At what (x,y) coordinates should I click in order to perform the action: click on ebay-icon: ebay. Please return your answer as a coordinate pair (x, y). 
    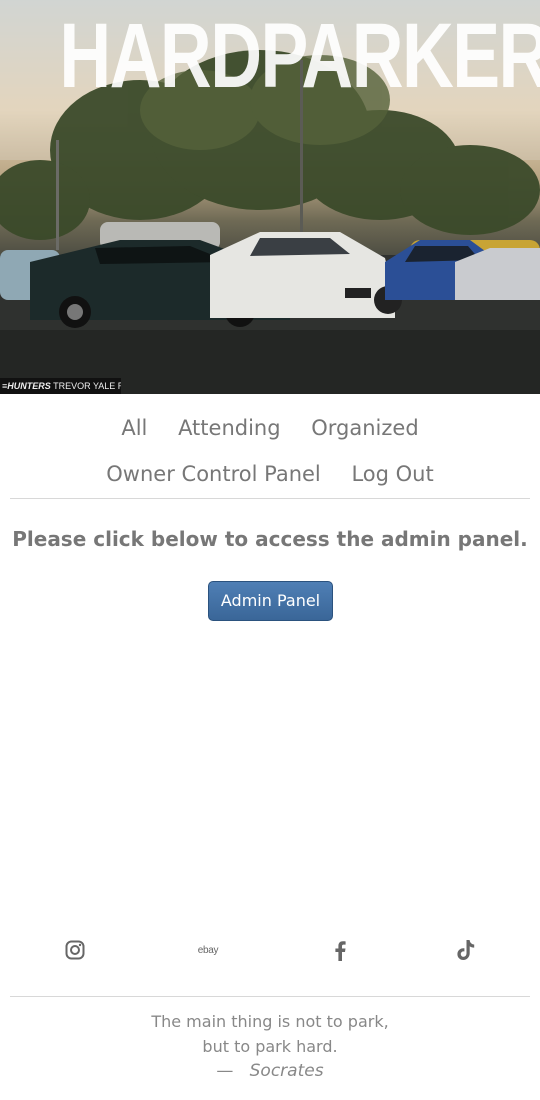
    Looking at the image, I should click on (208, 950).